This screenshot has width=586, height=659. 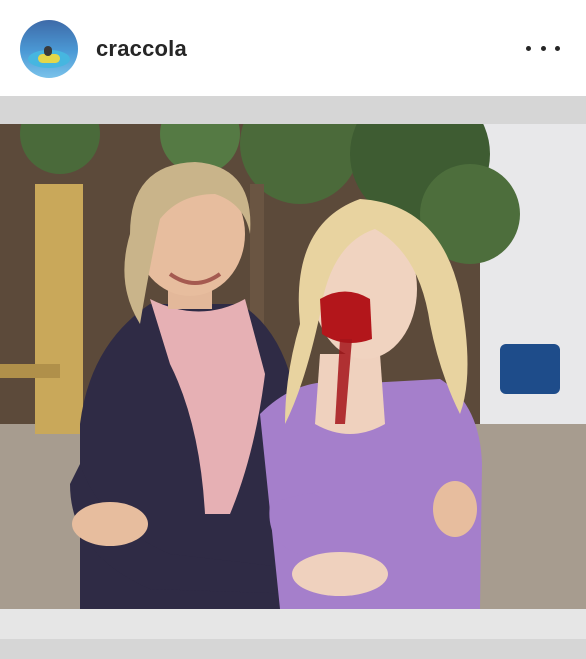 I want to click on more-options-icon, so click(x=543, y=48).